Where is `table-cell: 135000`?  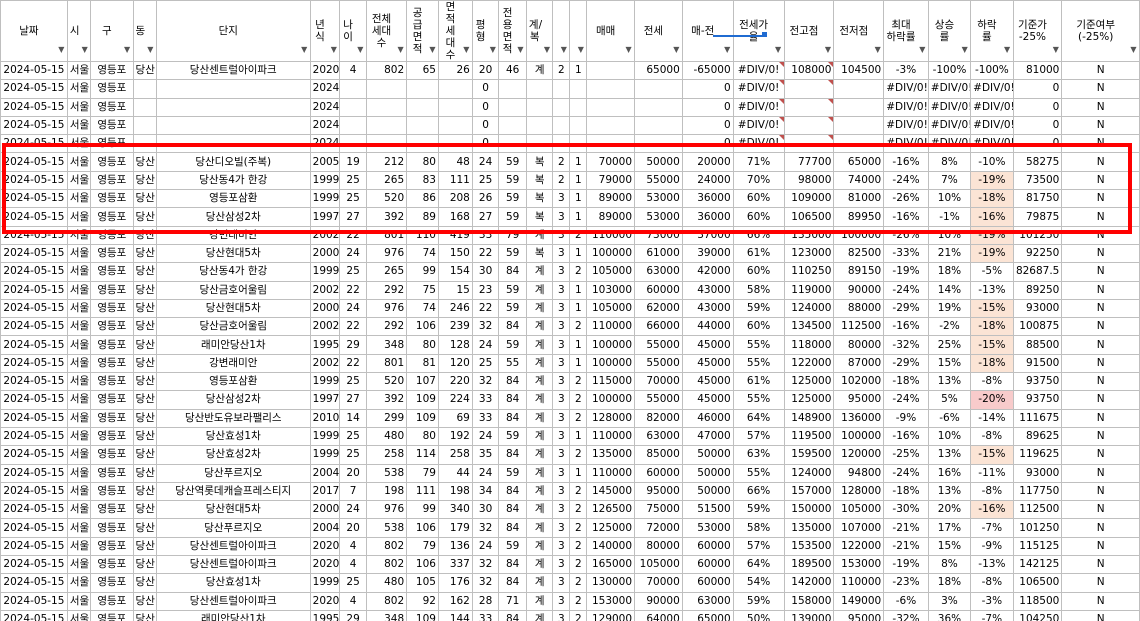
table-cell: 135000 is located at coordinates (611, 455).